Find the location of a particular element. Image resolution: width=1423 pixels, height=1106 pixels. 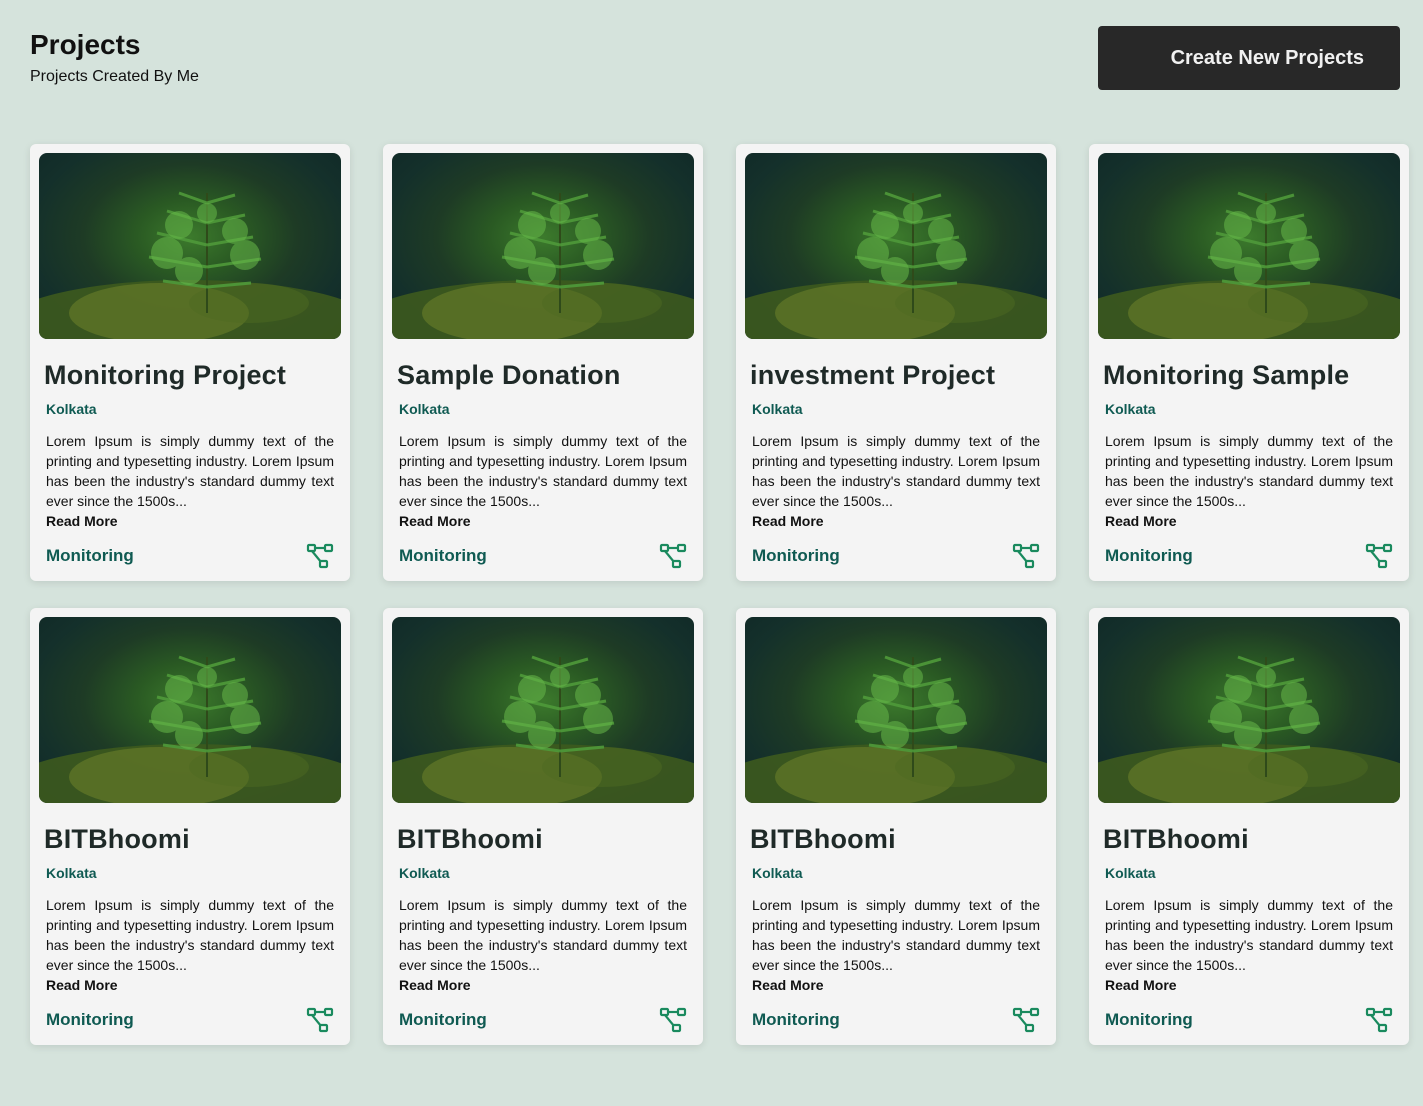

project-title: Monitoring Sample is located at coordinates (1226, 375).